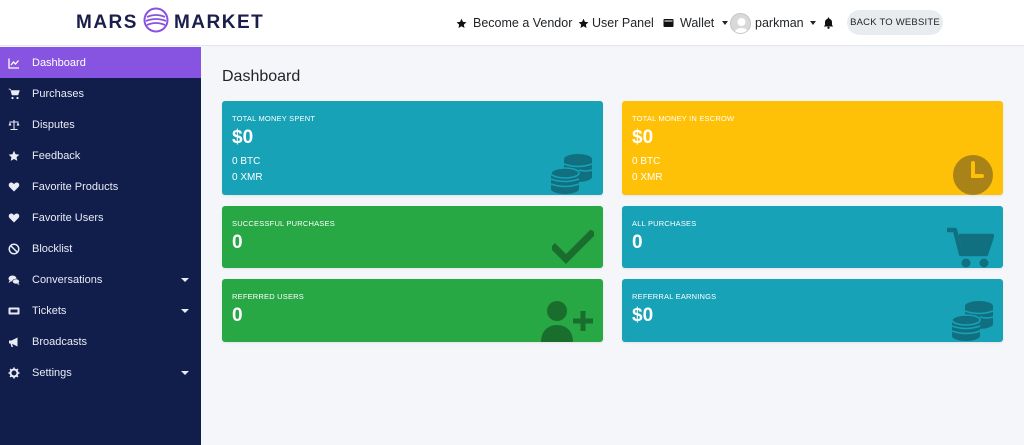 The image size is (1024, 445). Describe the element at coordinates (740, 23) in the screenshot. I see `avatar` at that location.